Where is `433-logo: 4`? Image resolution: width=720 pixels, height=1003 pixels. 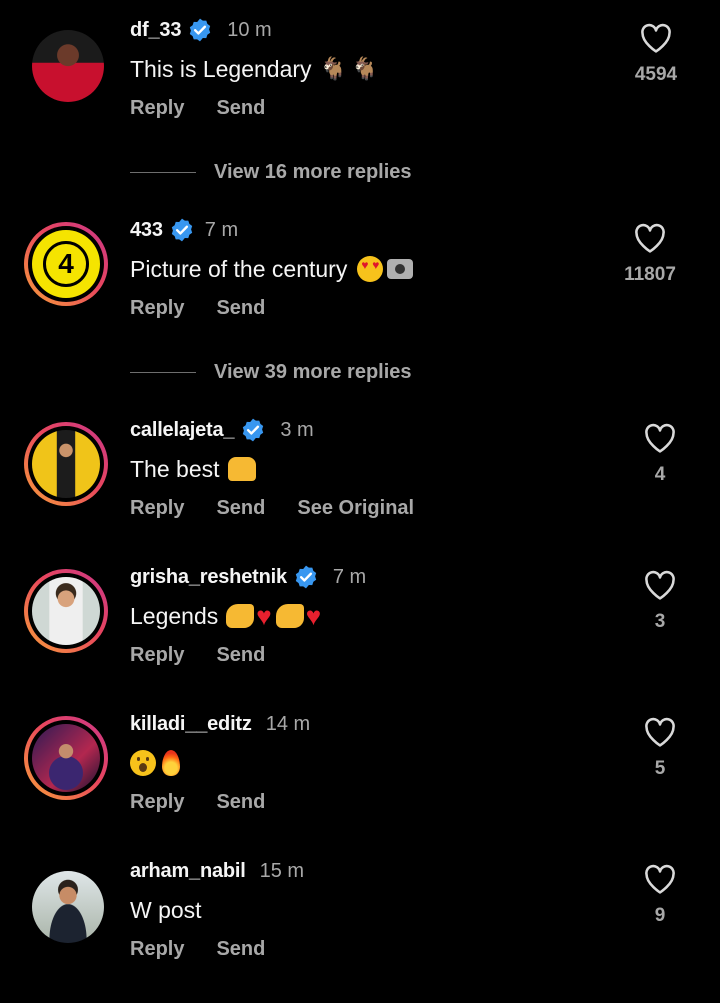 433-logo: 4 is located at coordinates (66, 264).